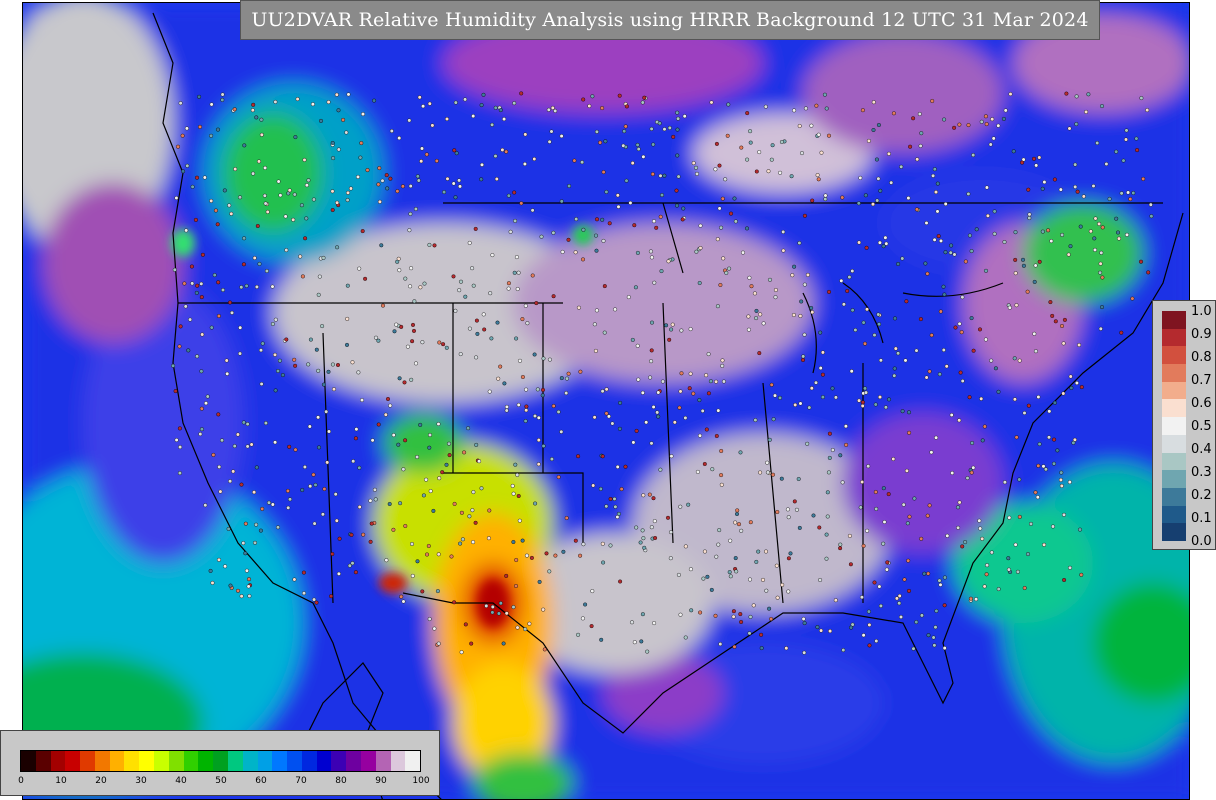 This screenshot has height=800, width=1216. I want to click on obs-legend-label: 0.7, so click(1201, 380).